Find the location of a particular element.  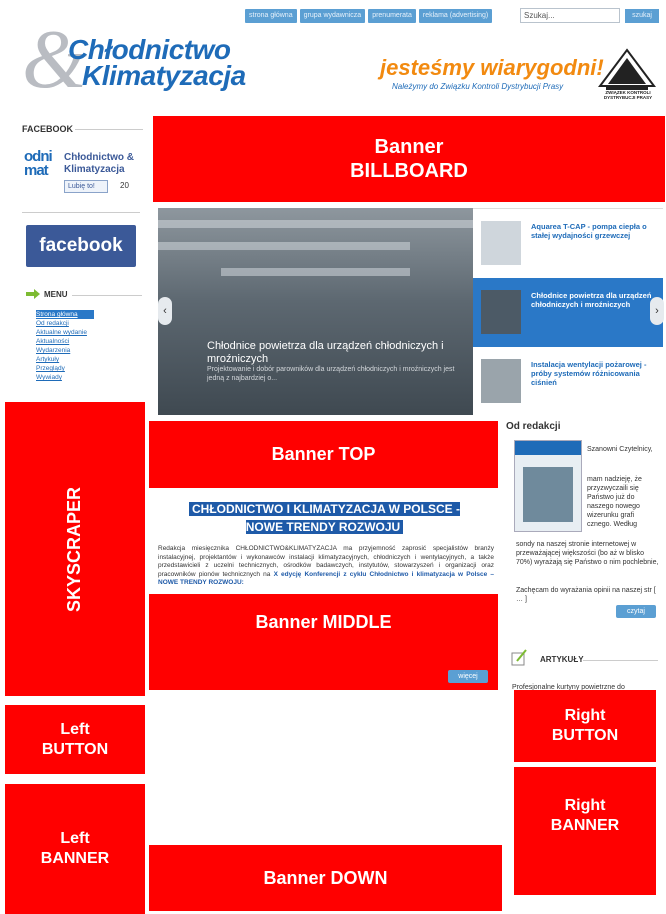

nav-publishing-group: grupa wydawnicza is located at coordinates (332, 16).